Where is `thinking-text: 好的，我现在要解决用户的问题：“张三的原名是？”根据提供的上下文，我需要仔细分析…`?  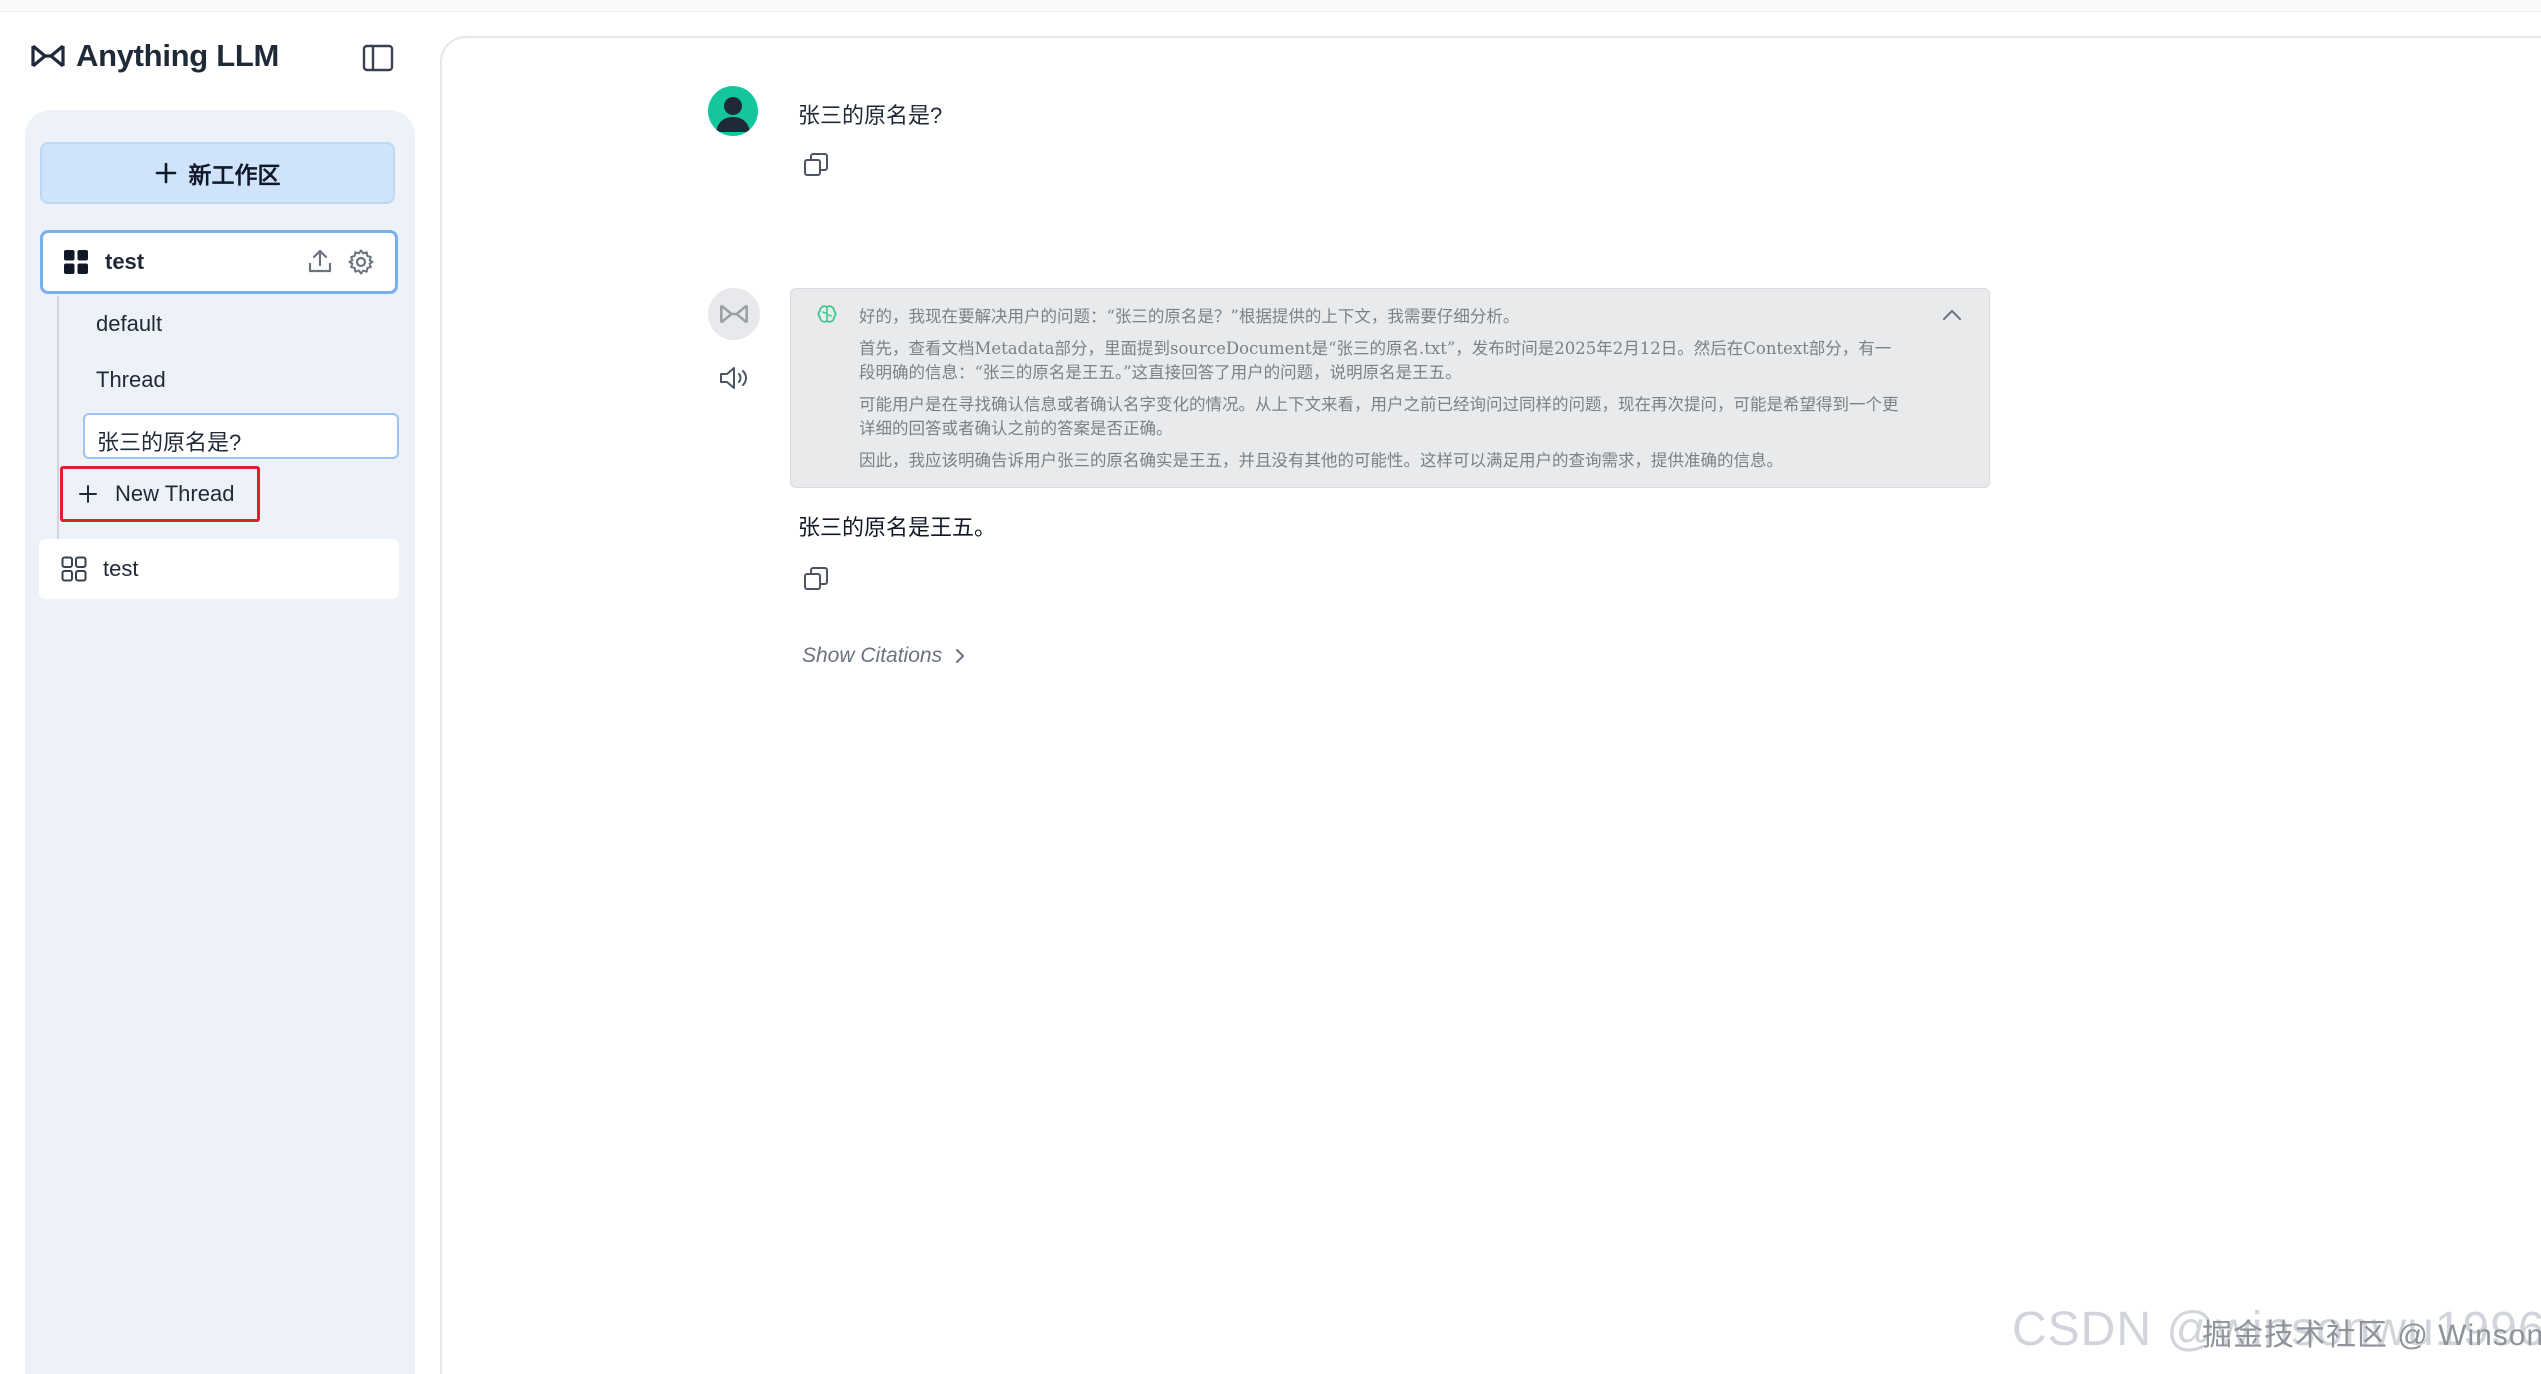
thinking-text: 好的，我现在要解决用户的问题：“张三的原名是？”根据提供的上下文，我需要仔细分析… is located at coordinates (1379, 393).